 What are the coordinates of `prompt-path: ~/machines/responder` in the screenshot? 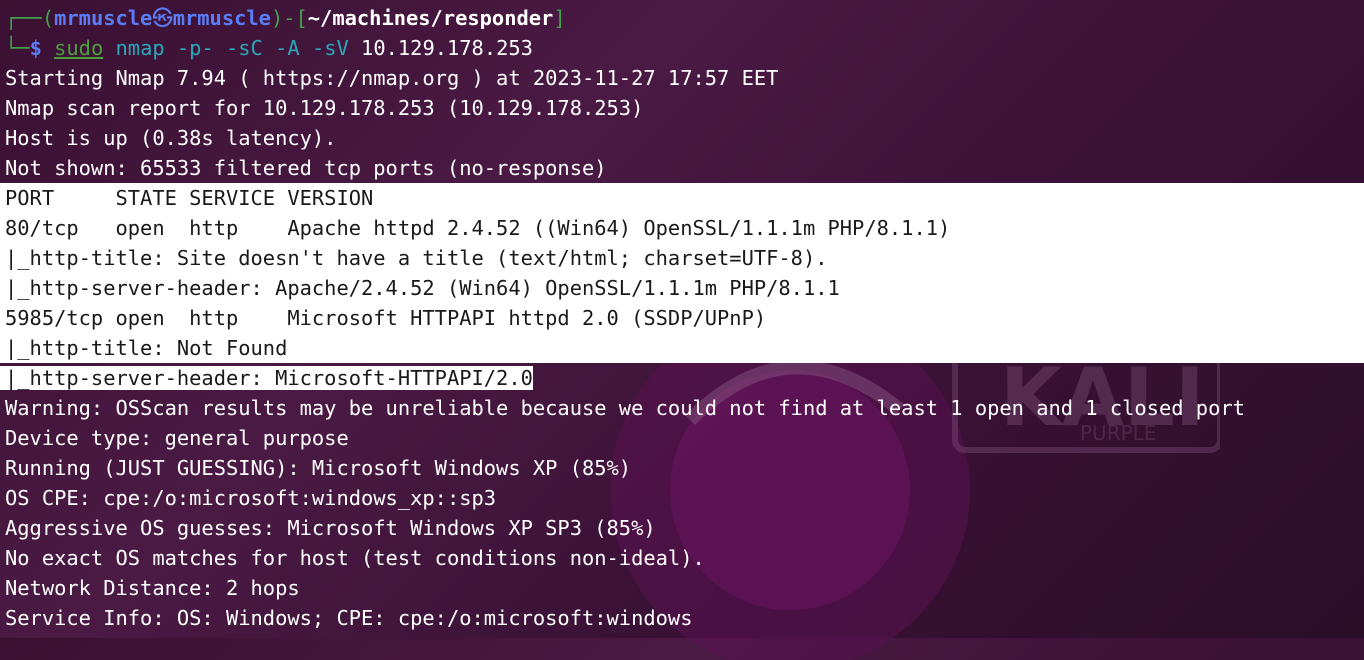 It's located at (430, 18).